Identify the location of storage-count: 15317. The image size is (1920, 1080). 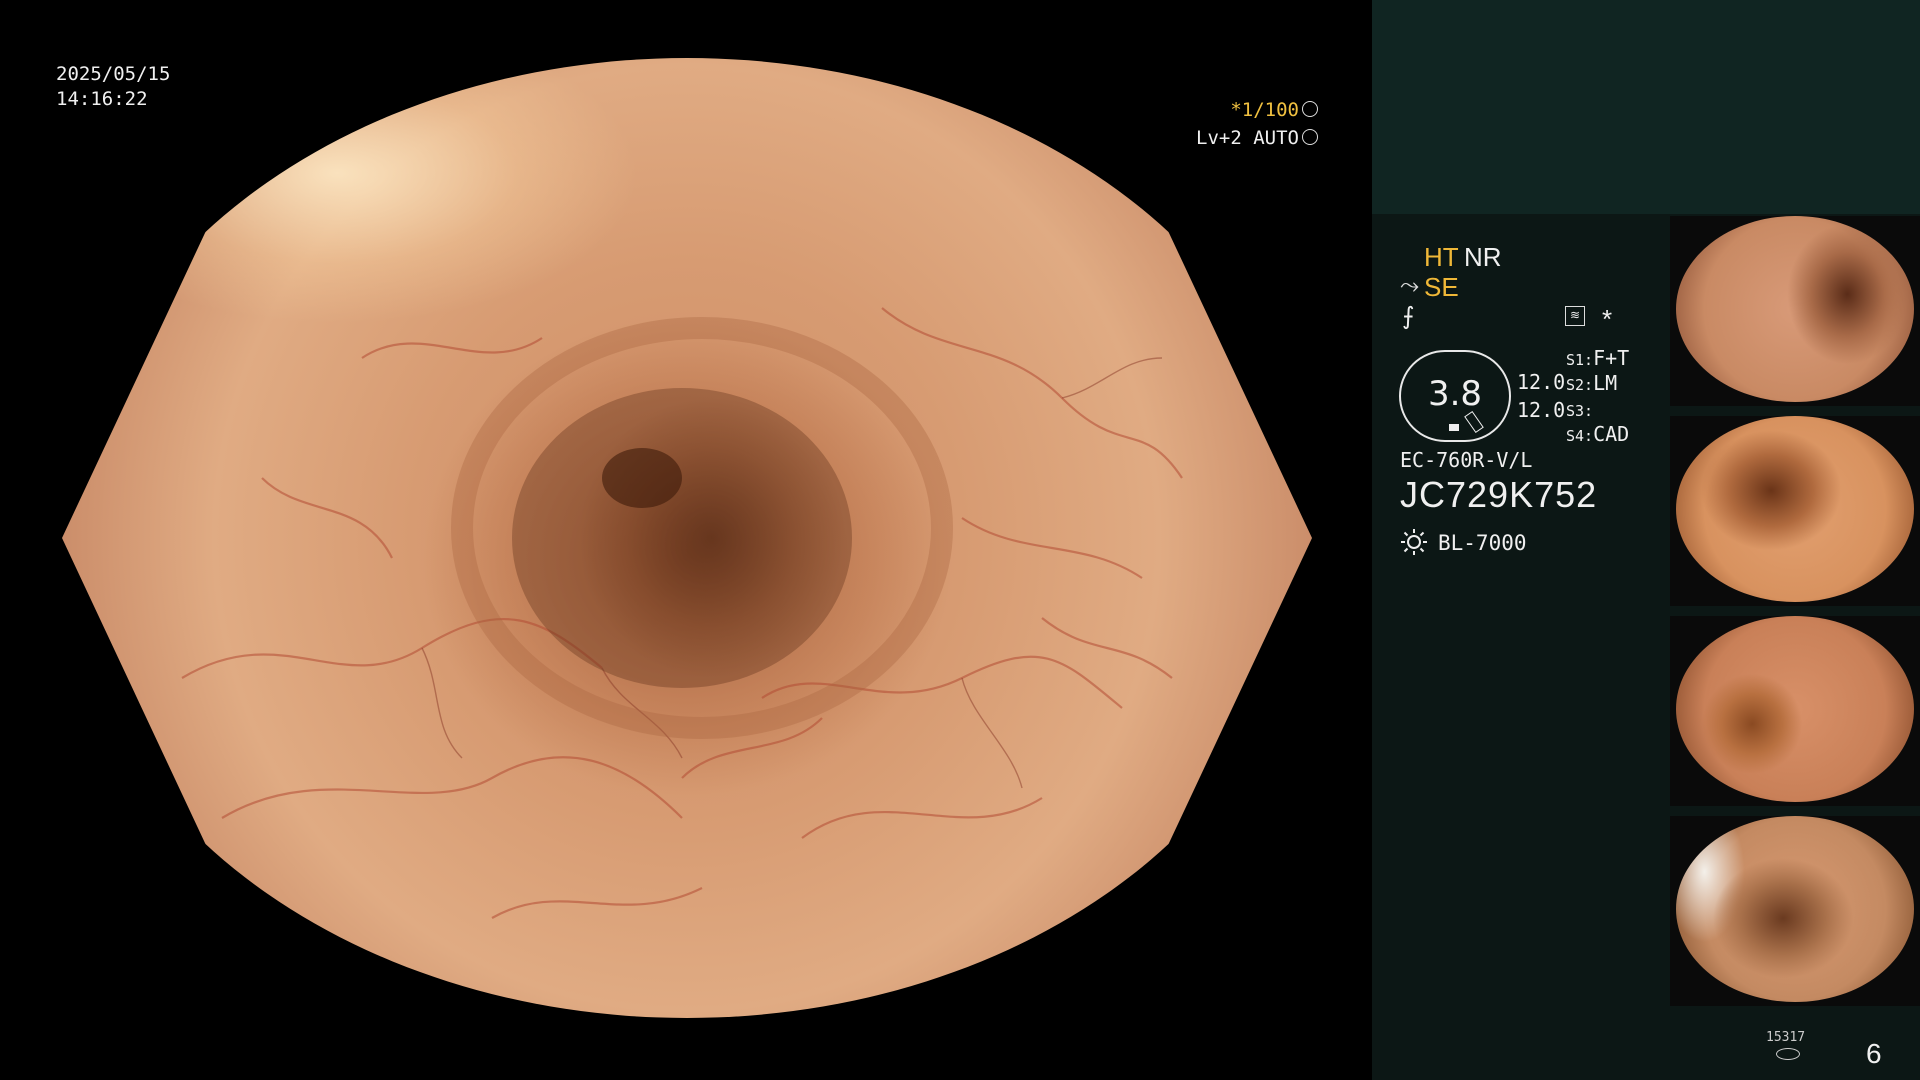
(1786, 1037).